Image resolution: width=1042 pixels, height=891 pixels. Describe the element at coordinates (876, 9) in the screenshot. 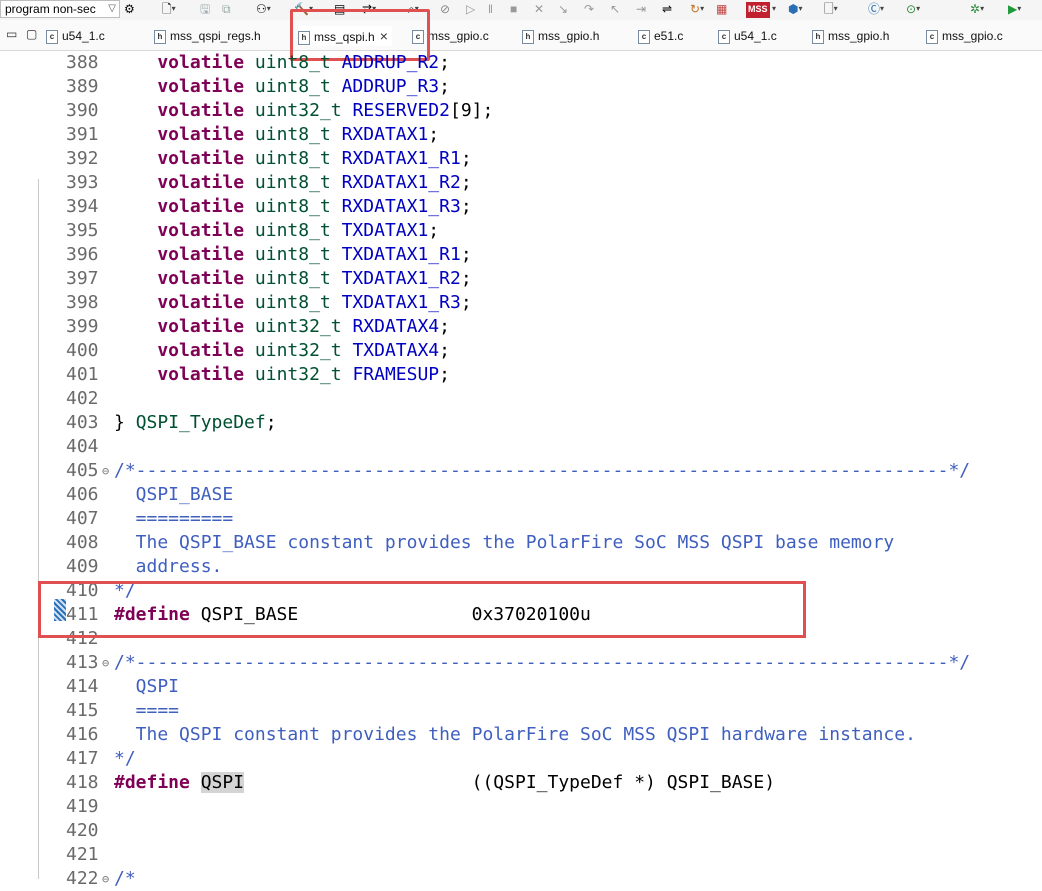

I see `new-class-icon: Ⓒ▾` at that location.